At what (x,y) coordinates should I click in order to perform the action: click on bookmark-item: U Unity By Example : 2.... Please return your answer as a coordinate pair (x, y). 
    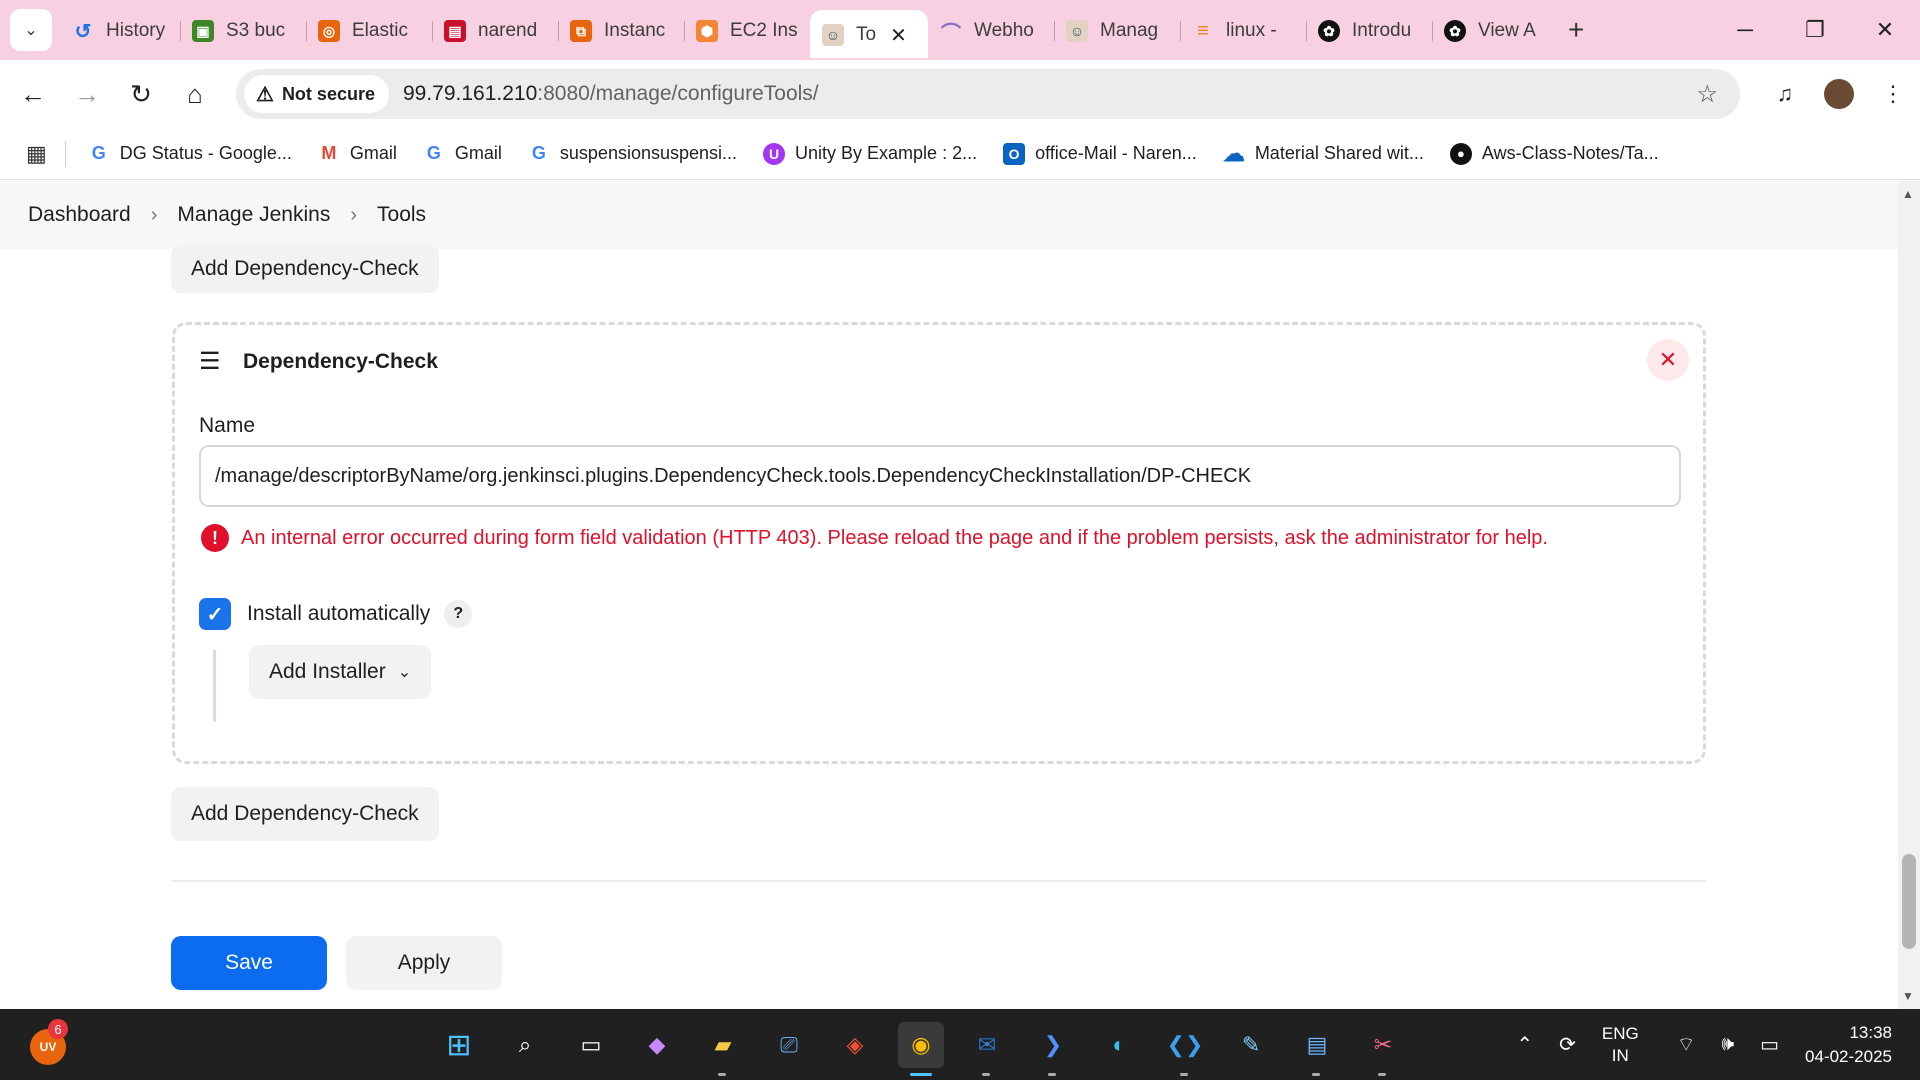
    Looking at the image, I should click on (870, 153).